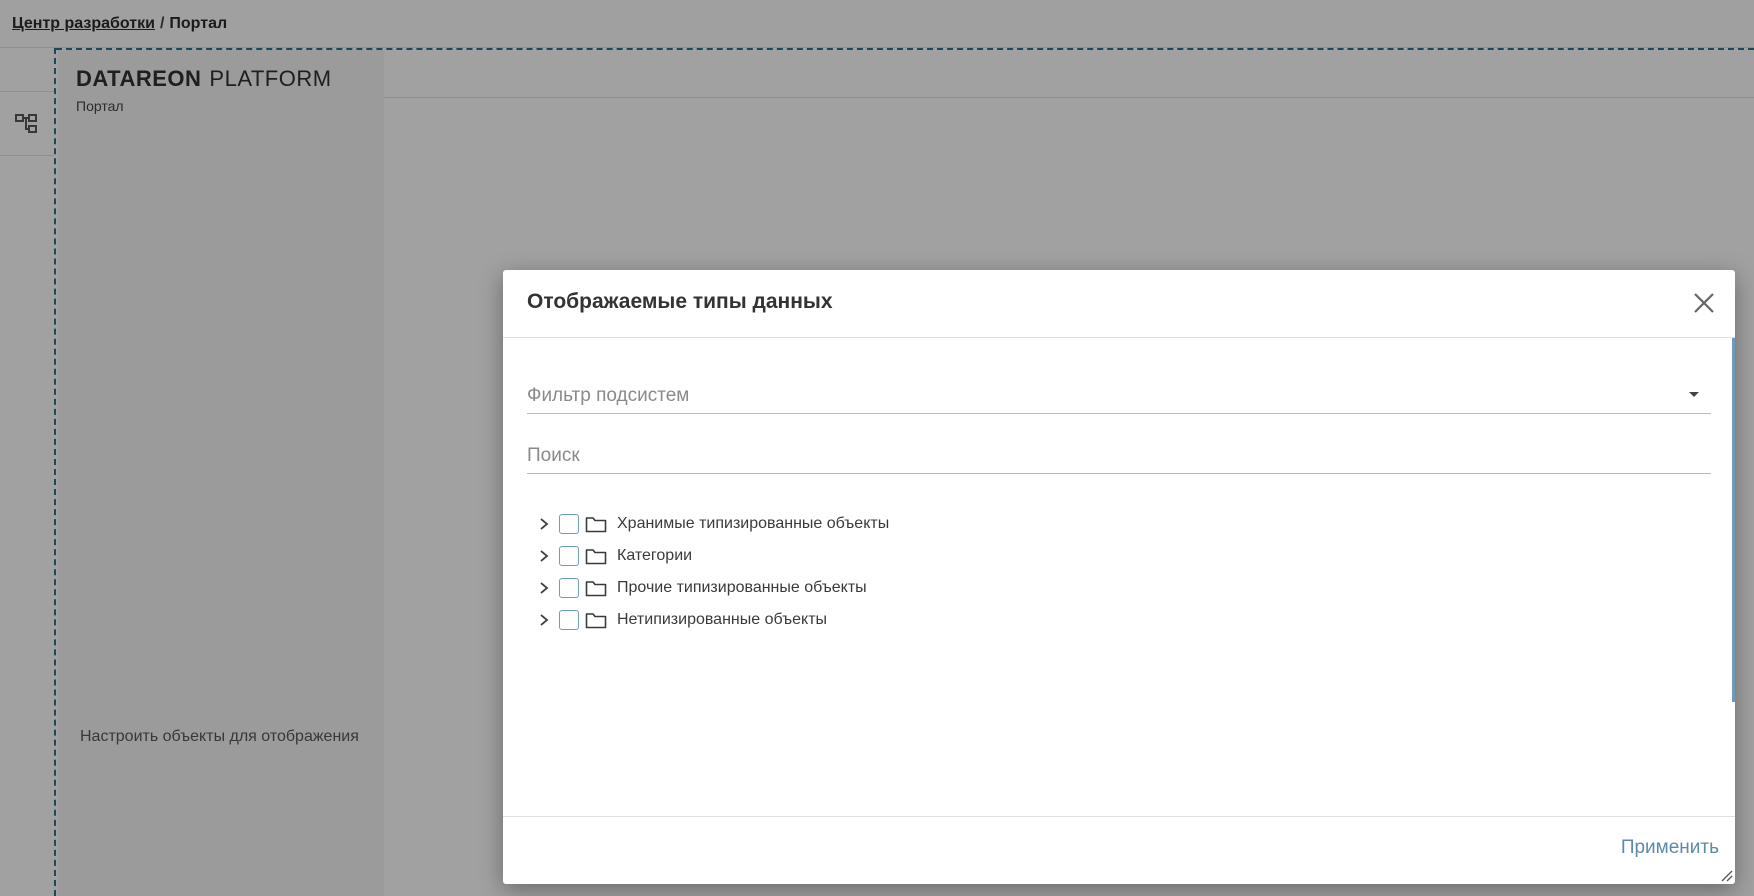 The width and height of the screenshot is (1754, 896). Describe the element at coordinates (753, 524) in the screenshot. I see `tree-item-label: Хранимые типизированные объекты` at that location.